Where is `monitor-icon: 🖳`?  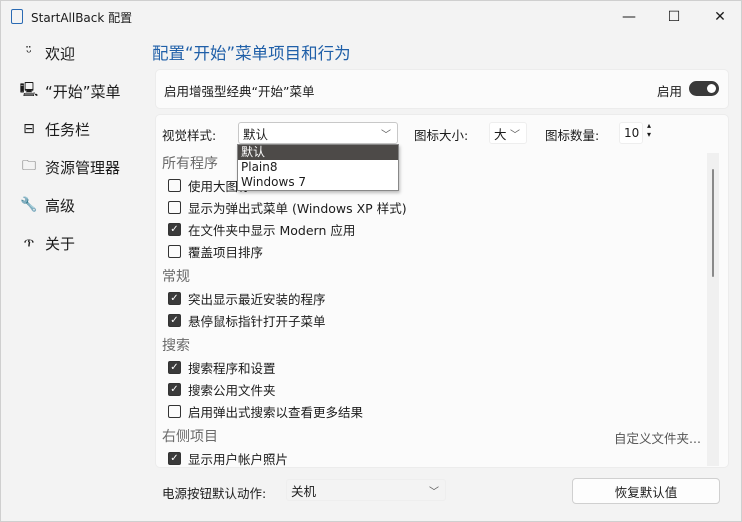 monitor-icon: 🖳 is located at coordinates (29, 90).